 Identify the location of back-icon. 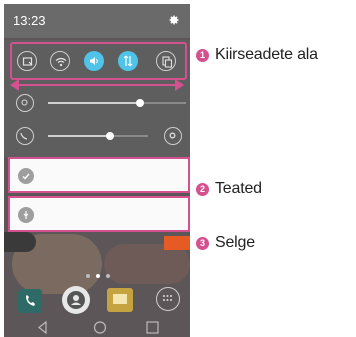
(42, 327).